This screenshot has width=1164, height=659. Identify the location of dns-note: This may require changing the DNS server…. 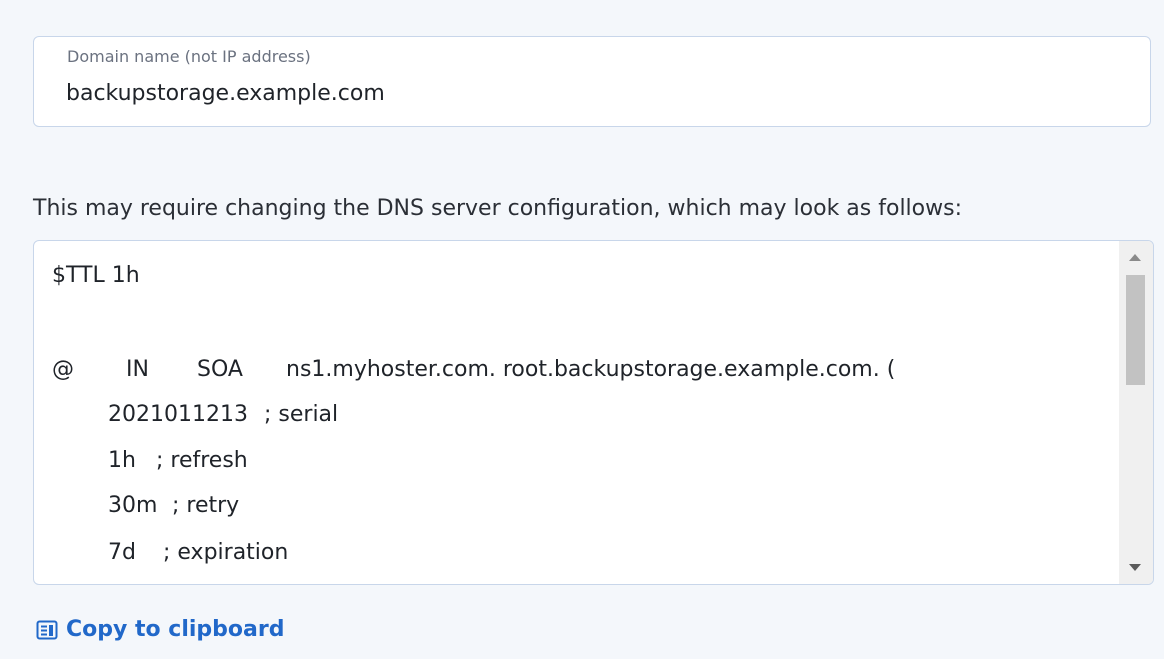
(497, 208).